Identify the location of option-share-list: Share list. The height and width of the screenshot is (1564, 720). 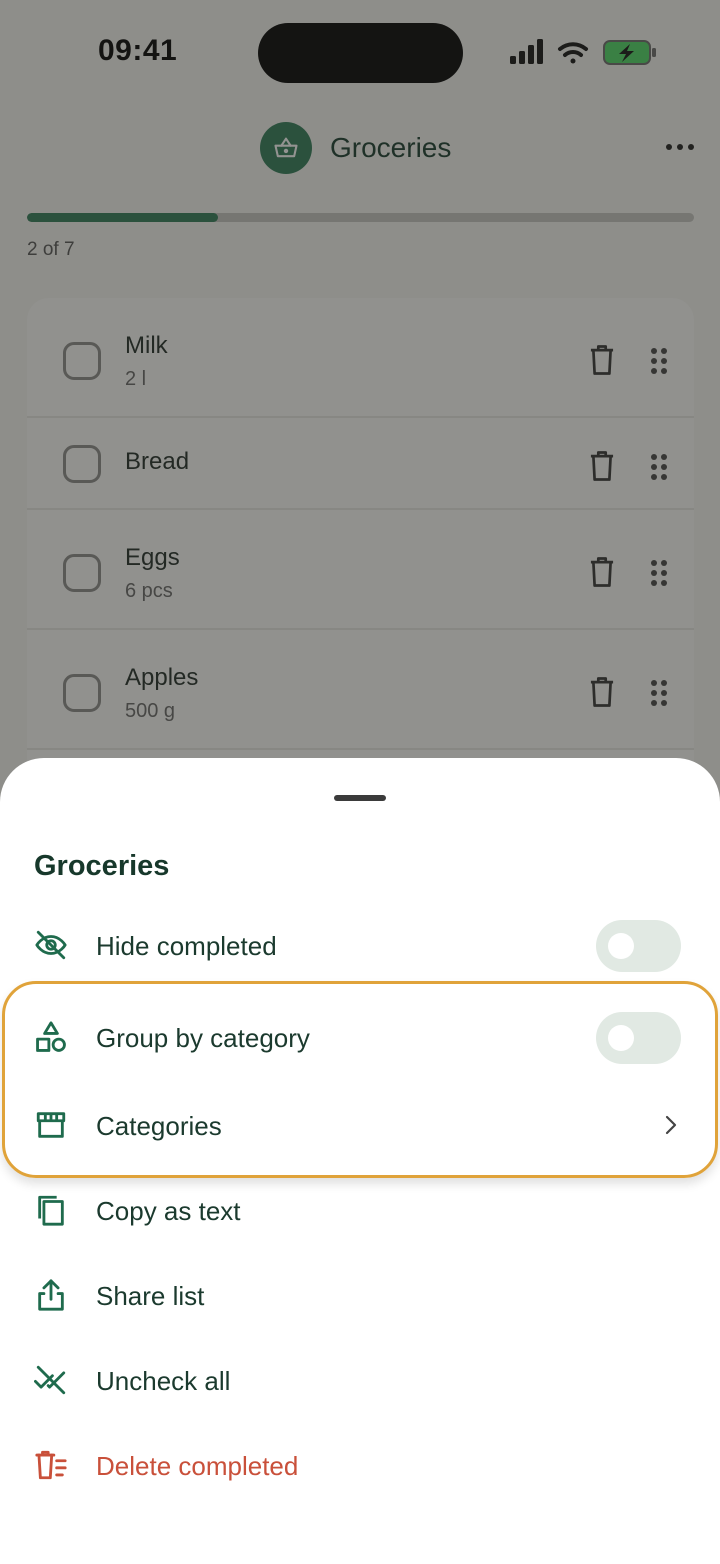
(360, 1296).